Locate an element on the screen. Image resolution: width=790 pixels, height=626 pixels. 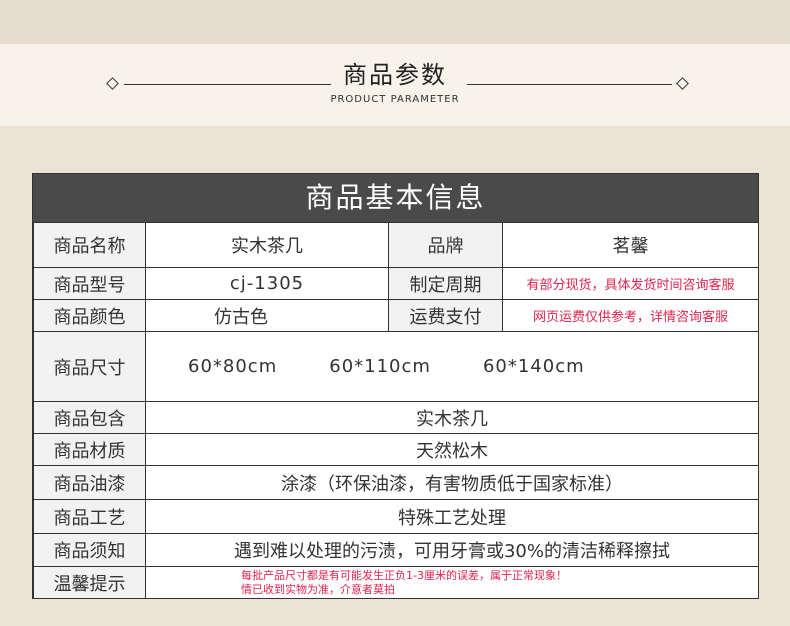
name-label: 商品名称 is located at coordinates (89, 245).